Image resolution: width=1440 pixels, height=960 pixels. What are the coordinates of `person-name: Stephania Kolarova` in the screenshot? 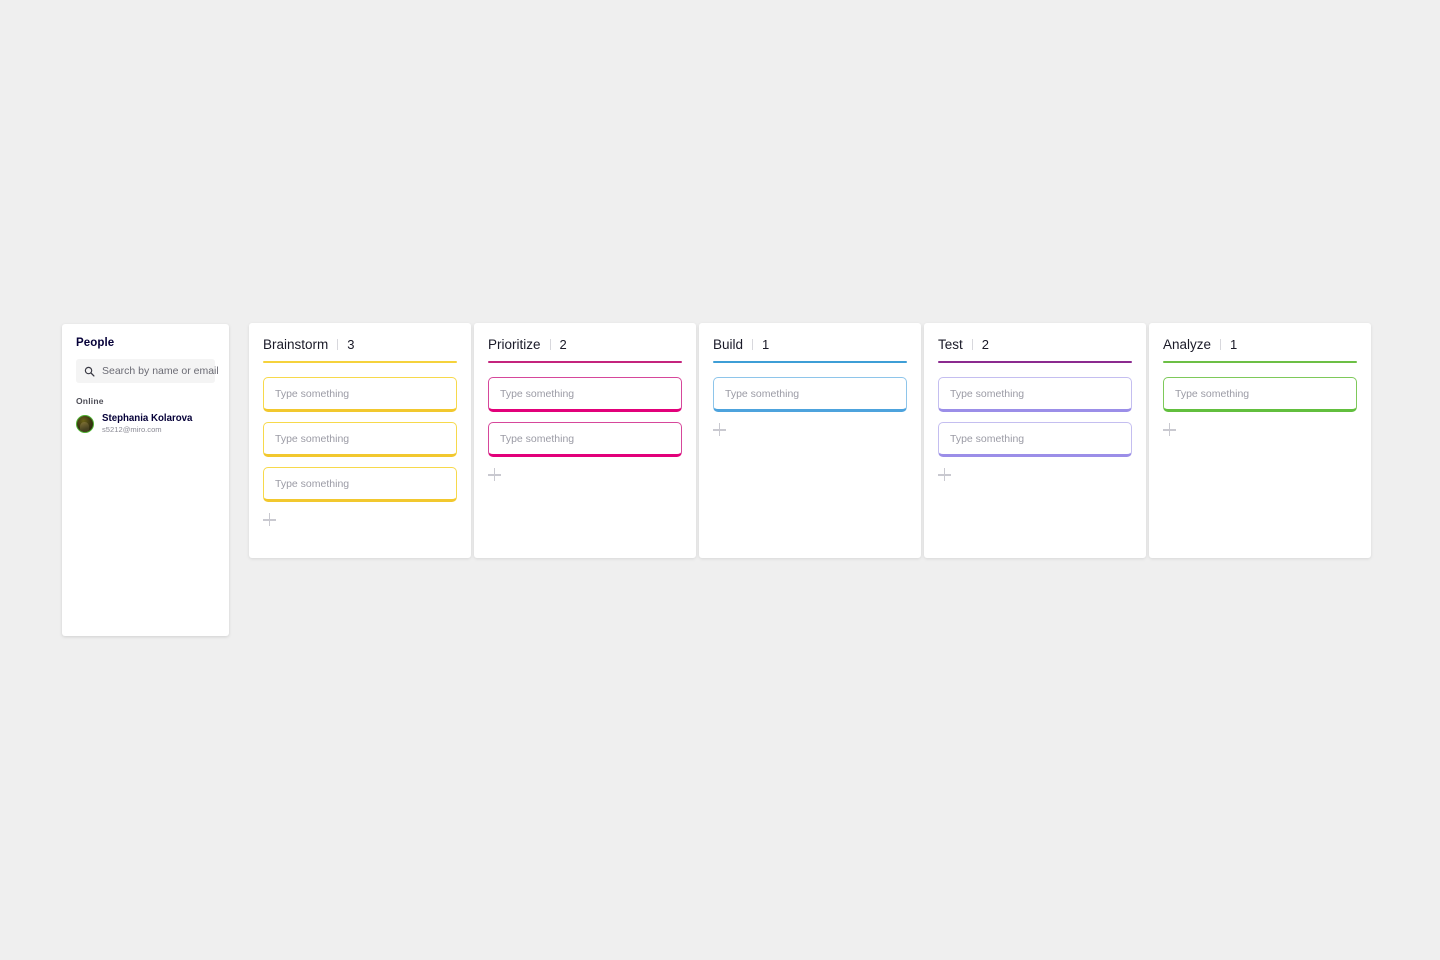 It's located at (147, 418).